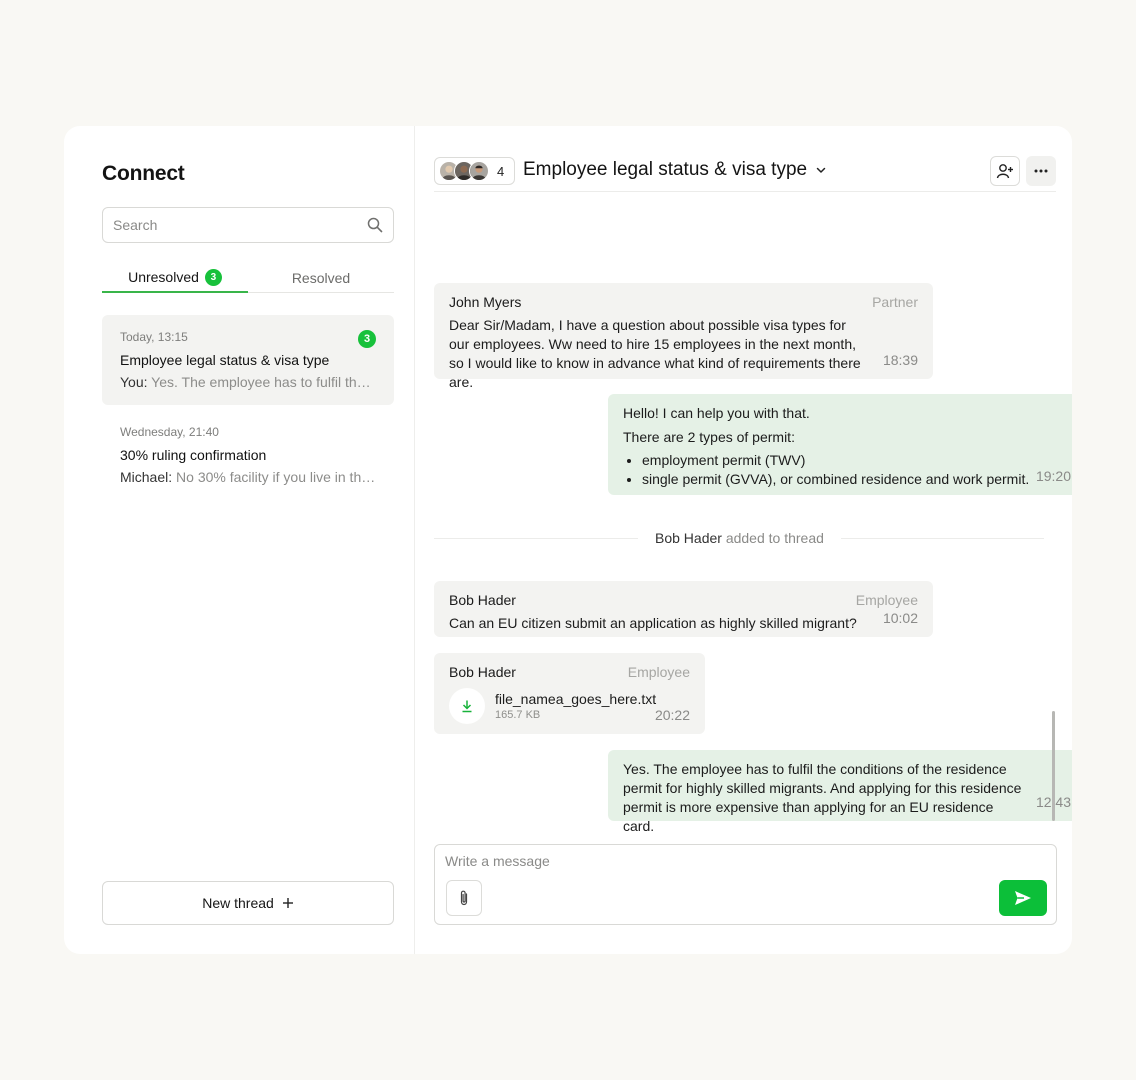 This screenshot has width=1136, height=1080. Describe the element at coordinates (134, 382) in the screenshot. I see `preview-sender: You:` at that location.